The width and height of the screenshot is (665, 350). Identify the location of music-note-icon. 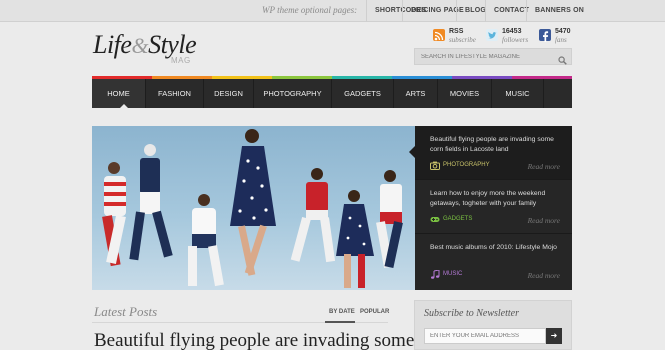
(435, 274).